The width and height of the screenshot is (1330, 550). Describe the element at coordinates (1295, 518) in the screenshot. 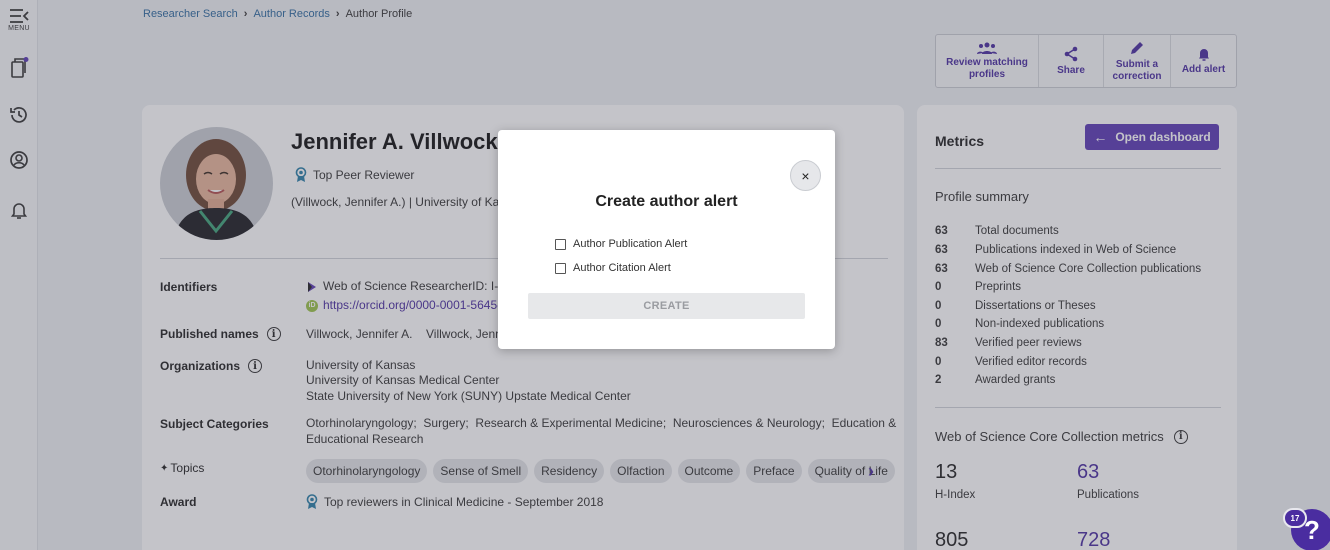

I see `help-count-badge: 17` at that location.